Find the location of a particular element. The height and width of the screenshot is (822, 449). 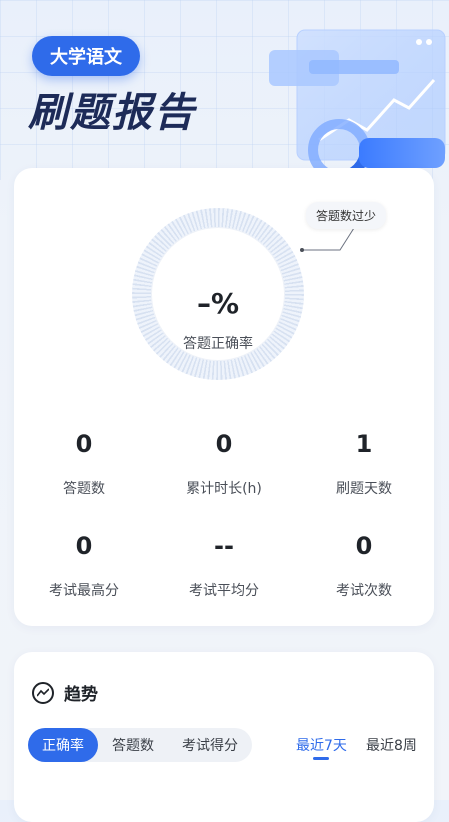

stat-label: 考试最高分 is located at coordinates (84, 591).